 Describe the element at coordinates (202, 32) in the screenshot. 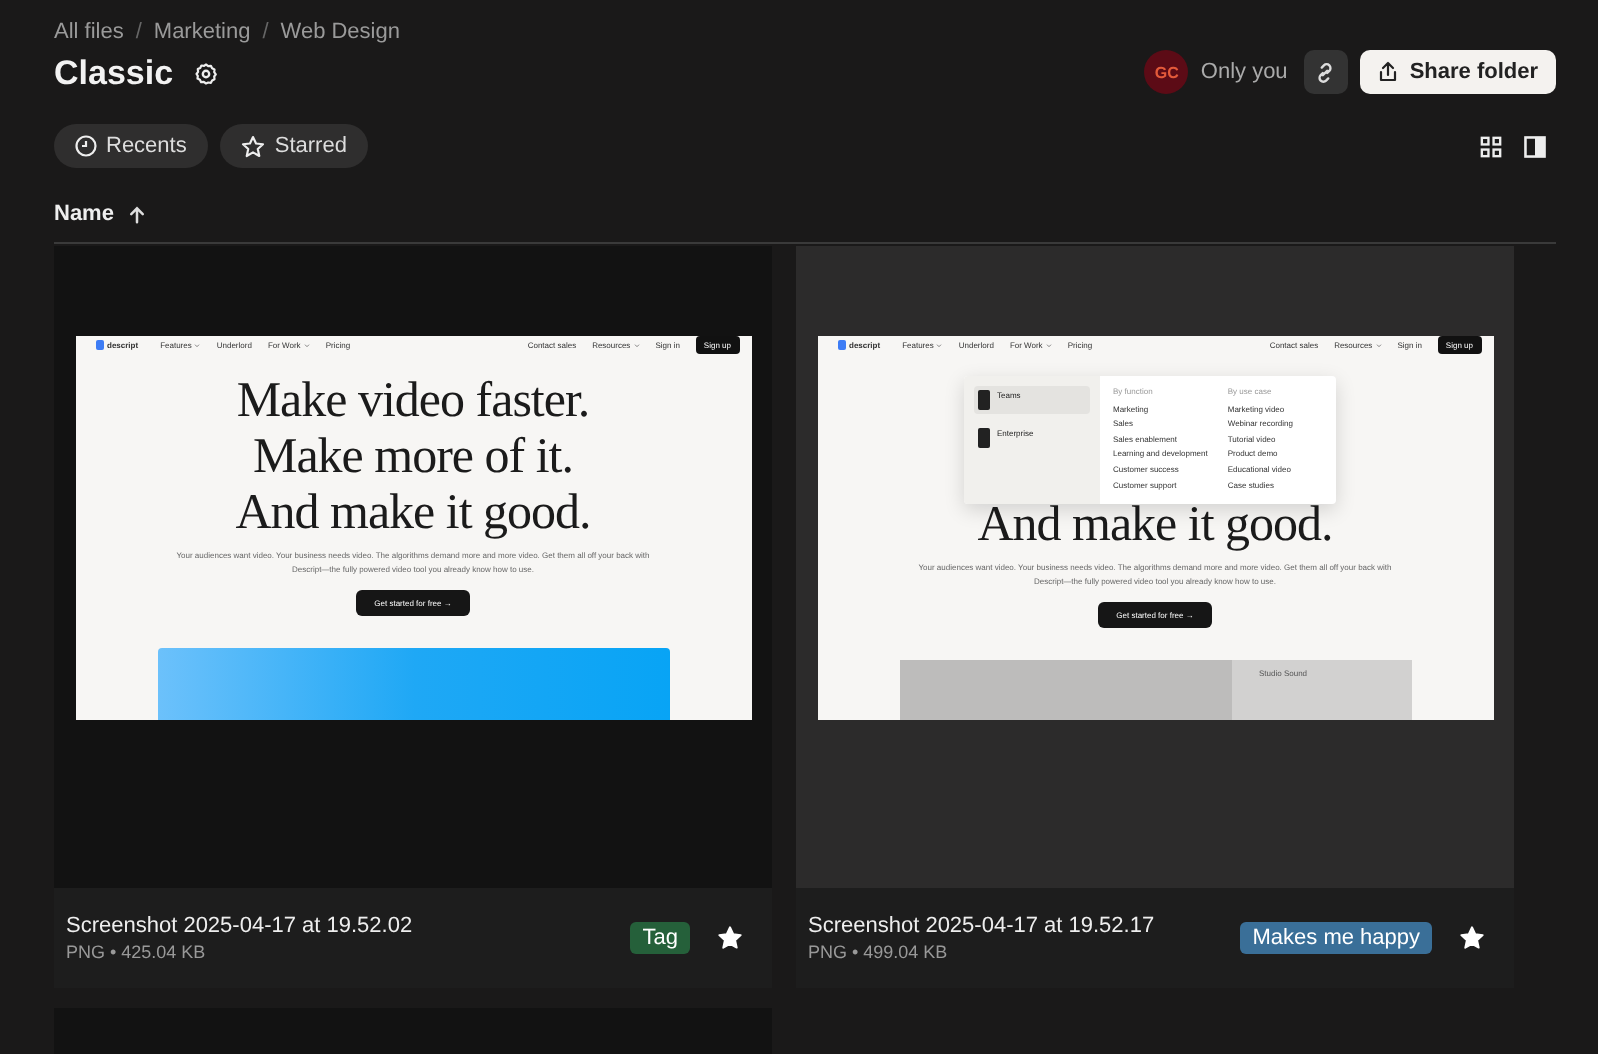

I see `breadcrumb-link: Marketing` at that location.